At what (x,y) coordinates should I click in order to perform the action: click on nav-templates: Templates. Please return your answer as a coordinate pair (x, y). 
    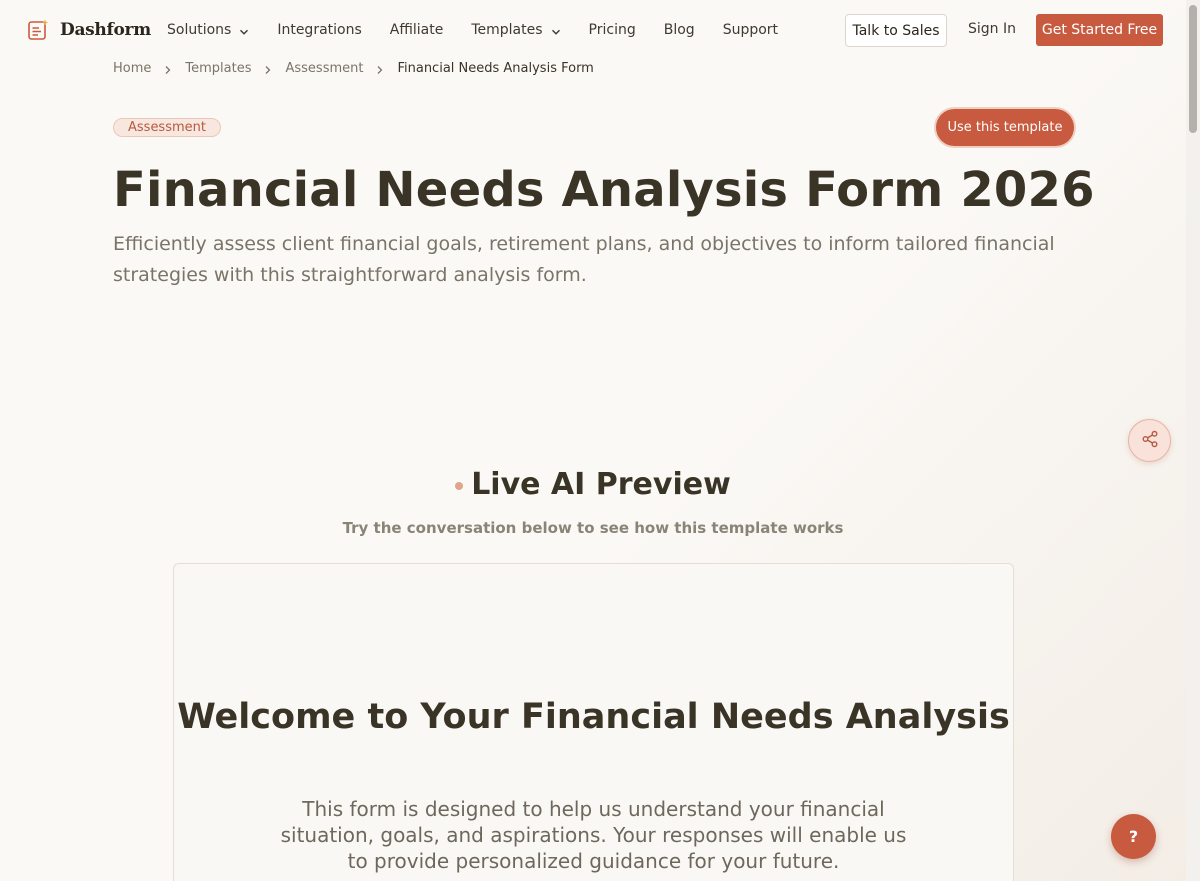
    Looking at the image, I should click on (515, 30).